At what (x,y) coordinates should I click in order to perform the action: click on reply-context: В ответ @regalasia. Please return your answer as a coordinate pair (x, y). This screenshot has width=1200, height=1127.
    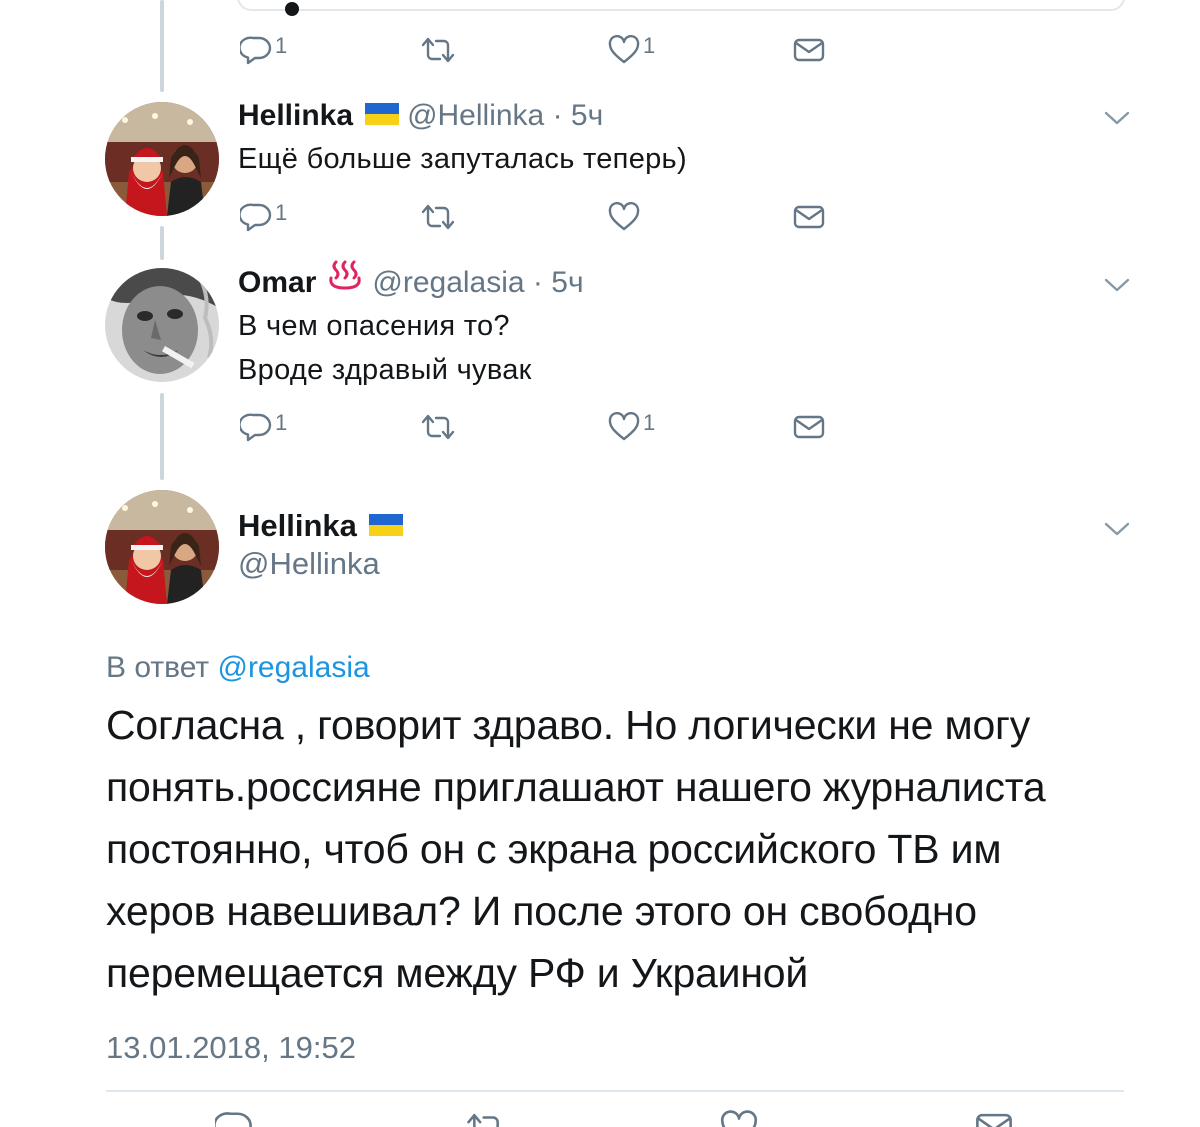
    Looking at the image, I should click on (238, 668).